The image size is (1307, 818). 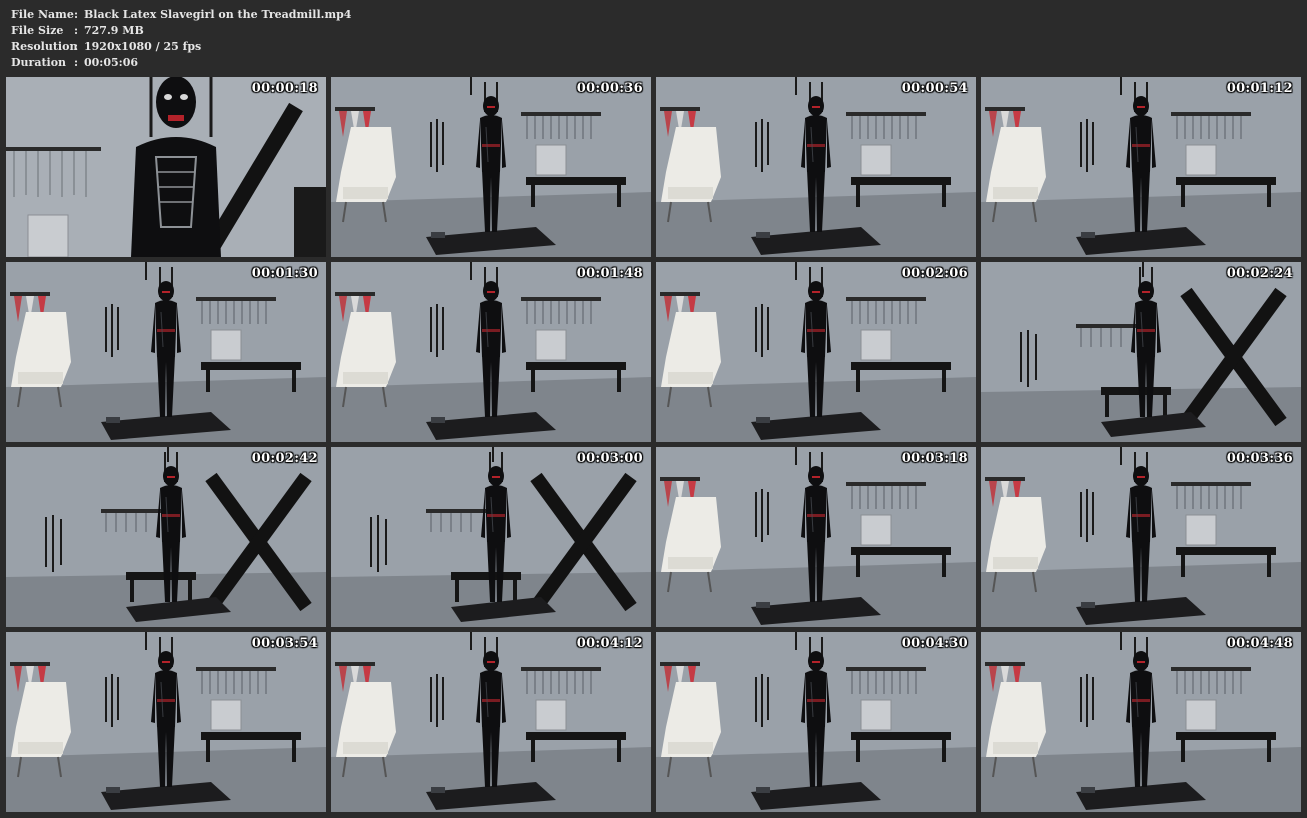 I want to click on video-thumbnail: 00:03:36, so click(x=1141, y=537).